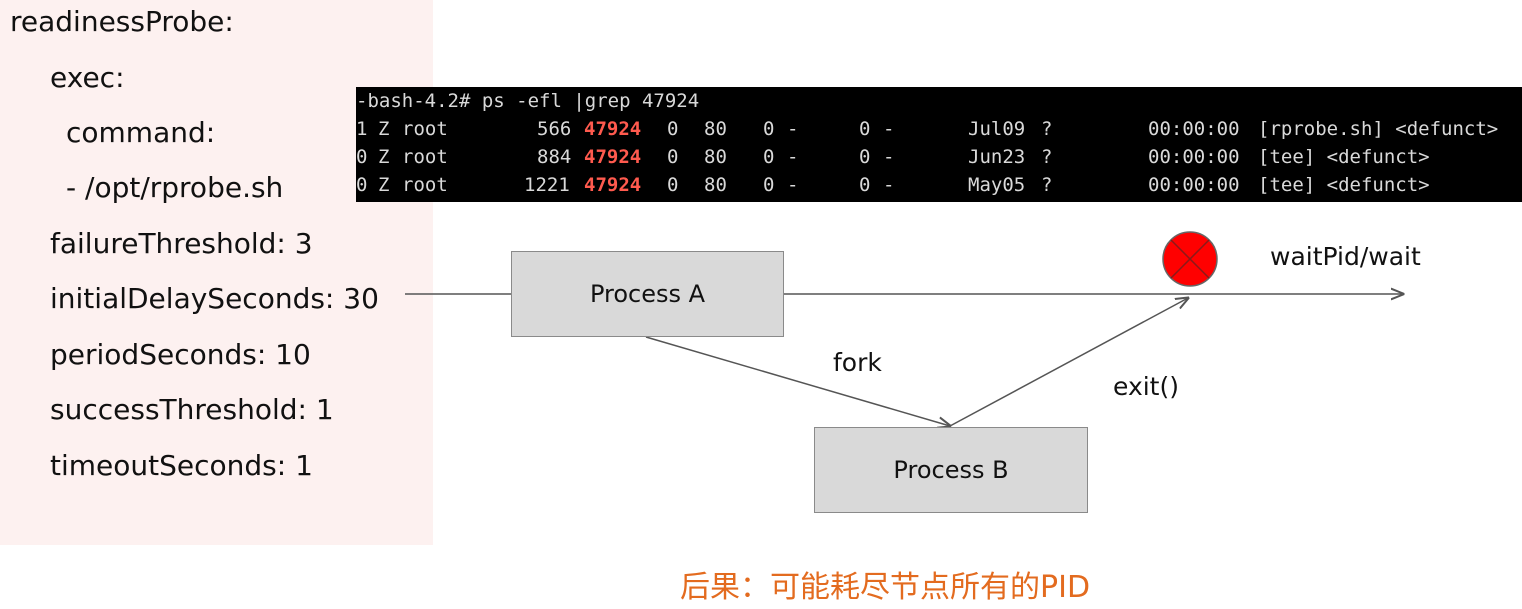 This screenshot has width=1522, height=609. I want to click on cell-stime: Jun23, so click(997, 157).